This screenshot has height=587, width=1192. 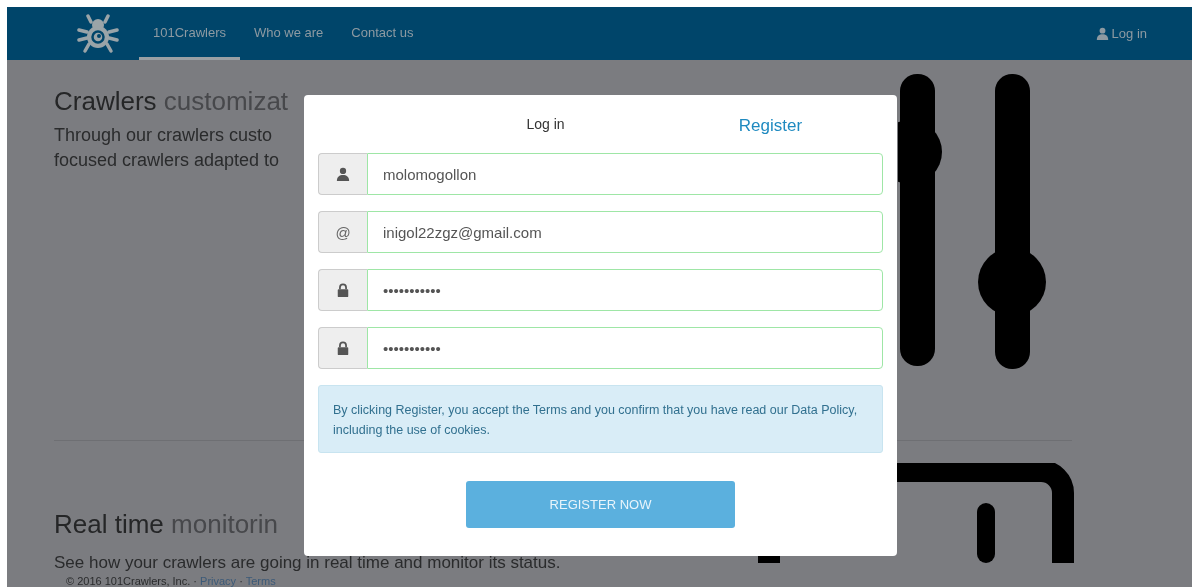 I want to click on nav-link: 101Crawlers, so click(x=189, y=33).